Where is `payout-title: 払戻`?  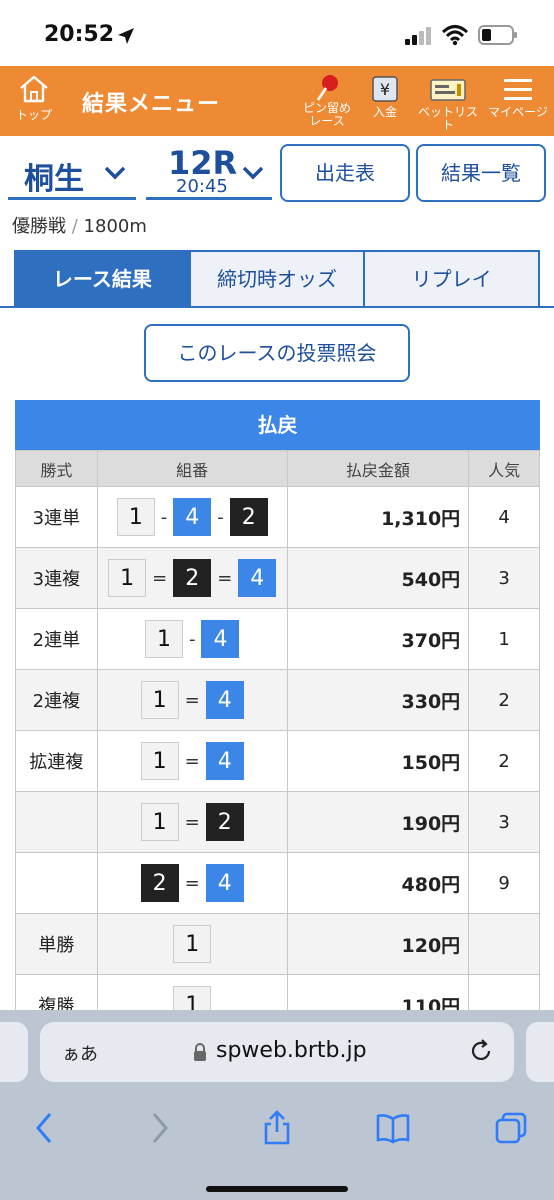
payout-title: 払戻 is located at coordinates (277, 425).